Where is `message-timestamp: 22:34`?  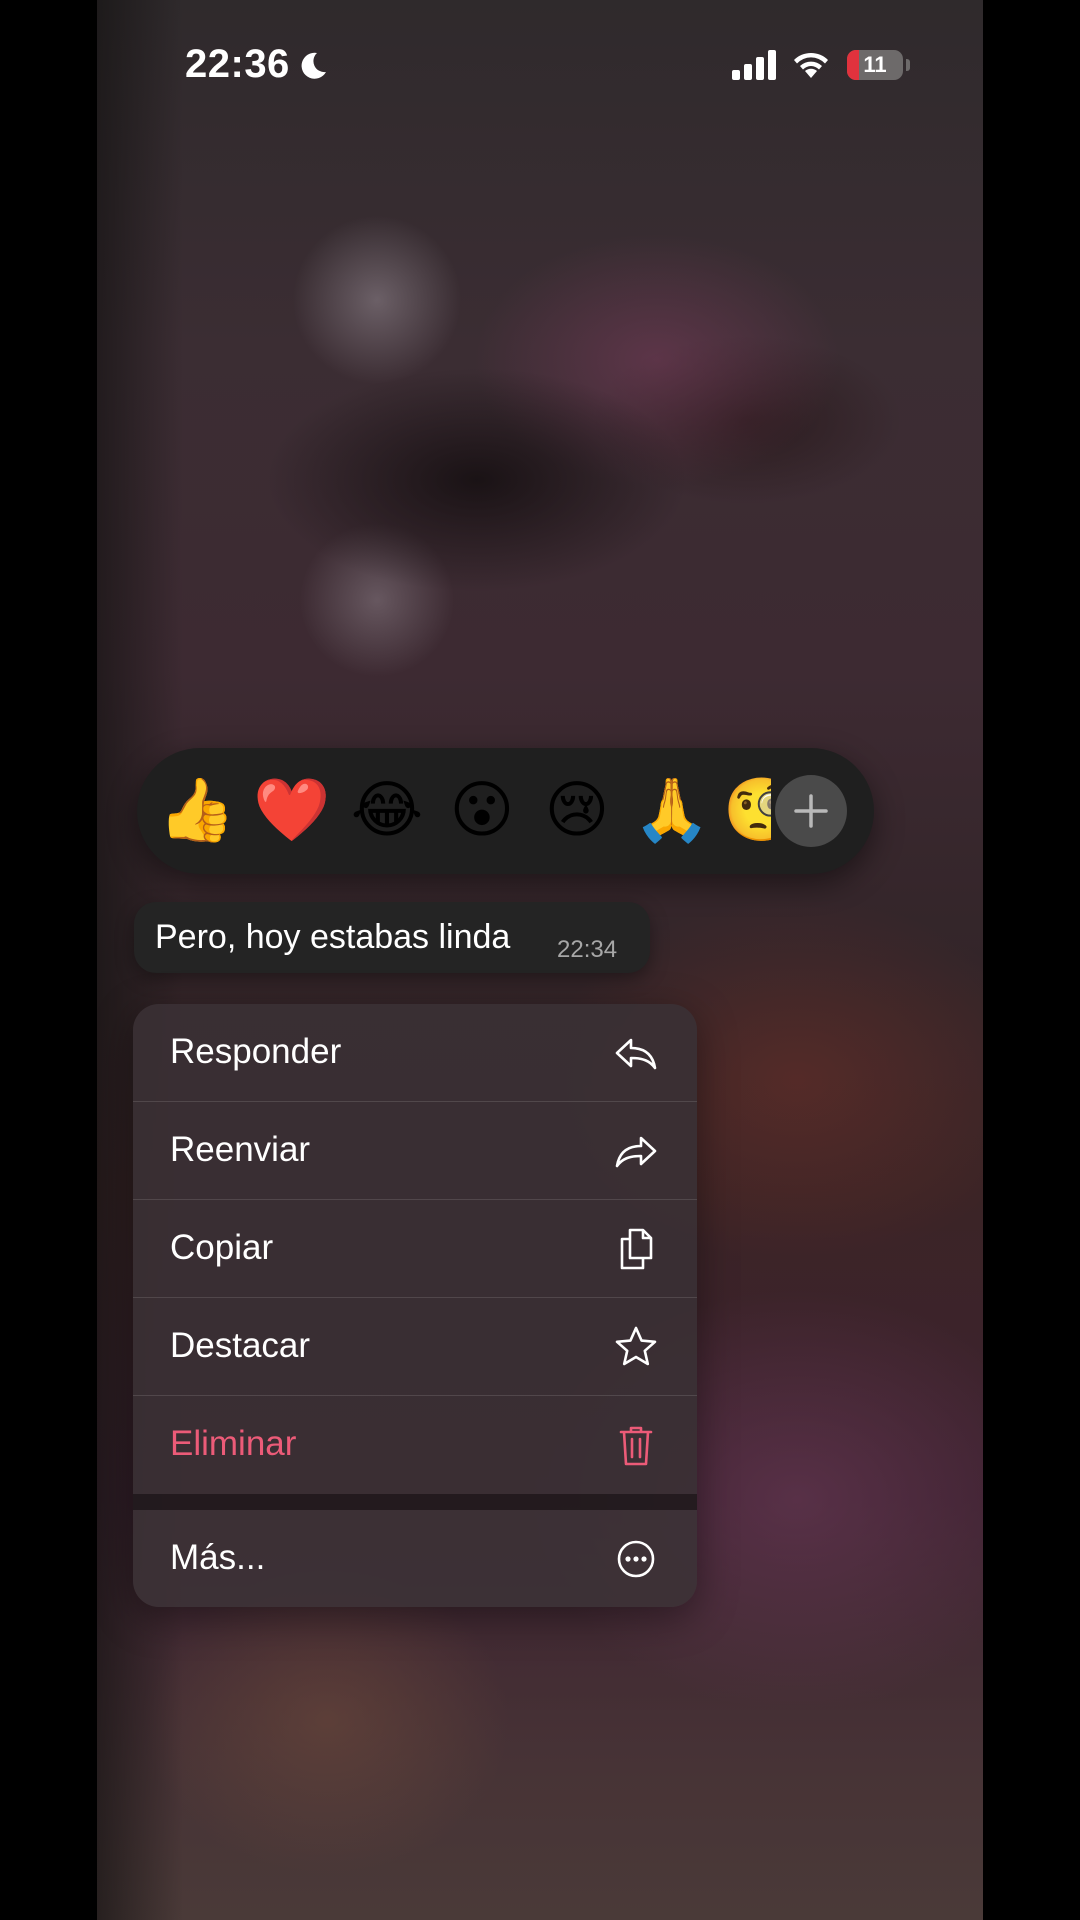
message-timestamp: 22:34 is located at coordinates (587, 949).